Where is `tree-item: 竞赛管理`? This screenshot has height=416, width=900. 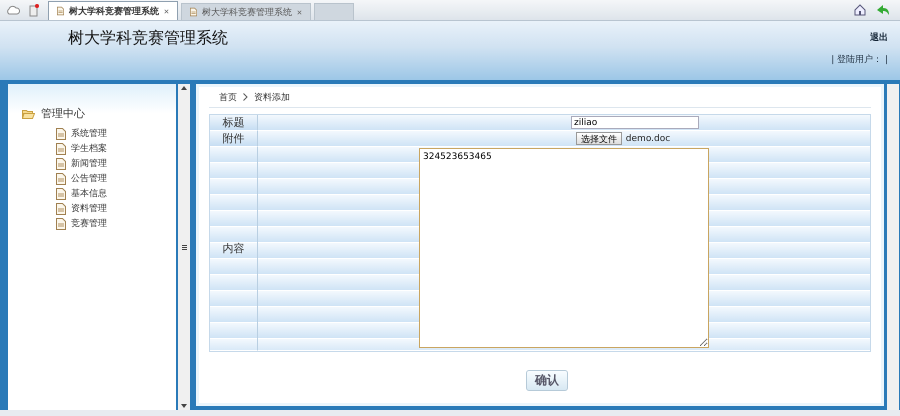
tree-item: 竞赛管理 is located at coordinates (116, 223).